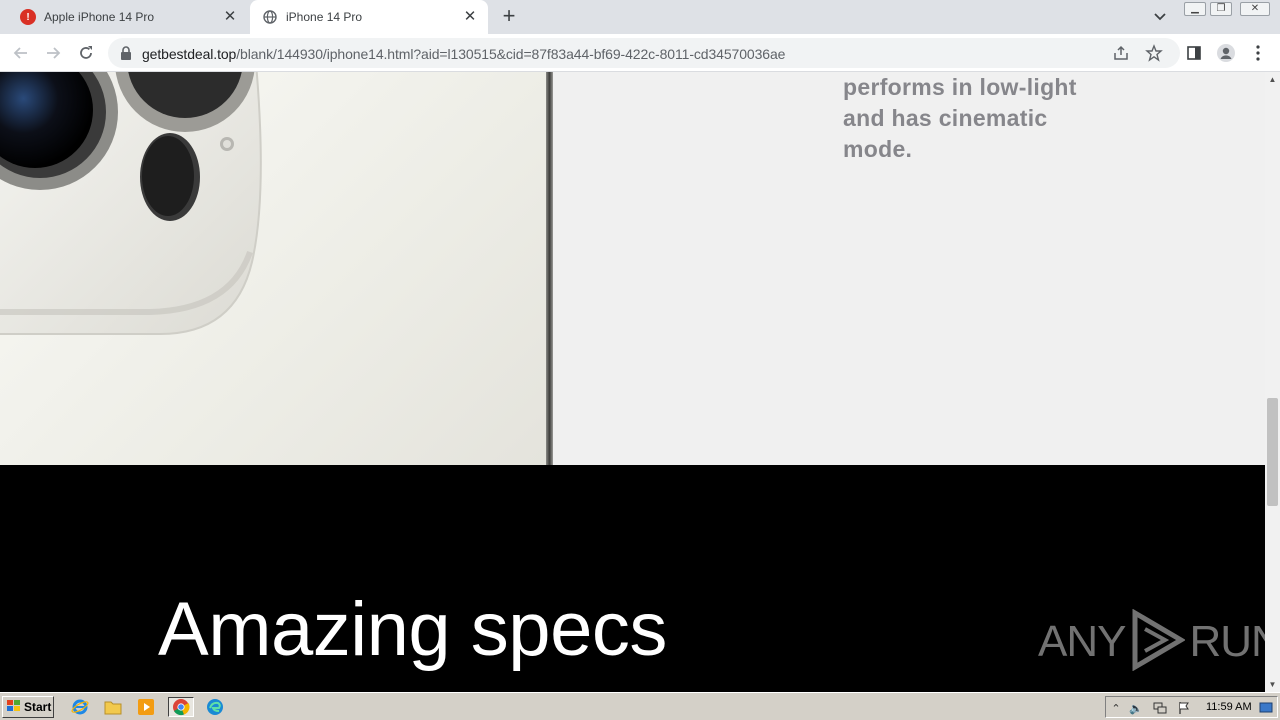  What do you see at coordinates (549, 268) in the screenshot?
I see `phone-edge-divider` at bounding box center [549, 268].